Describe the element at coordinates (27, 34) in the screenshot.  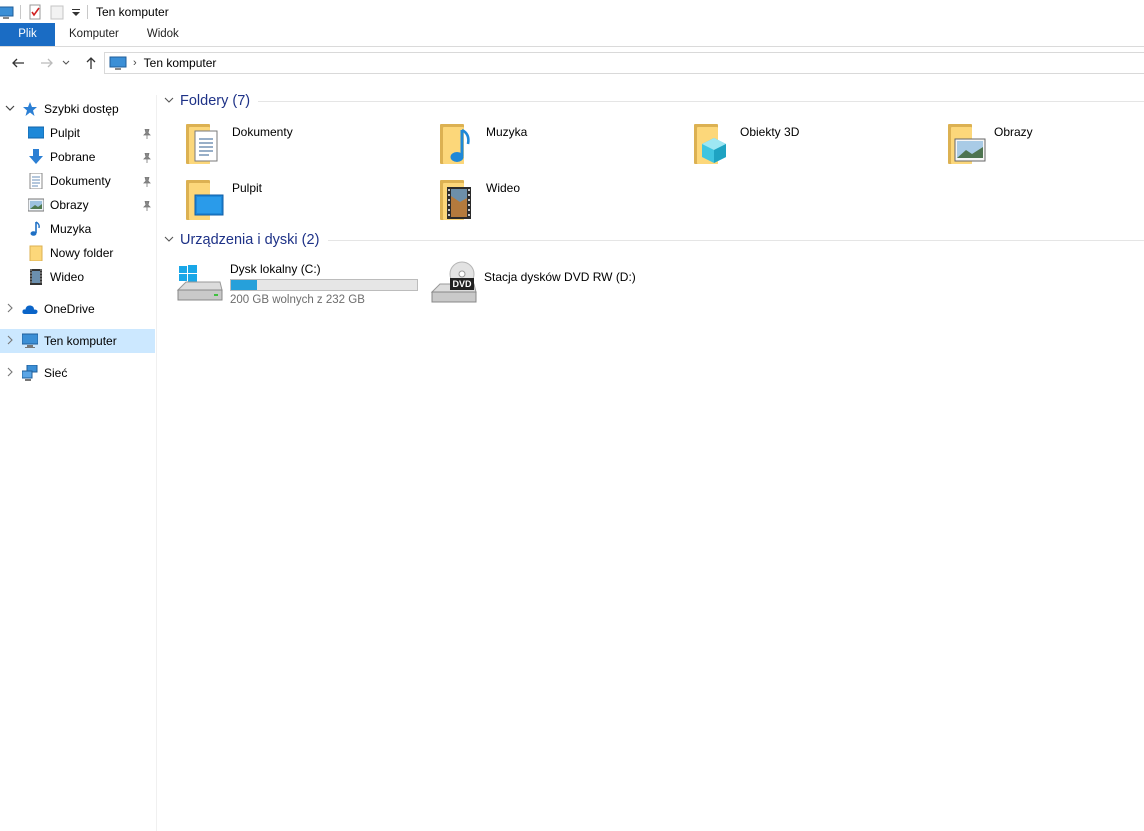
I see `tab-file: Plik` at that location.